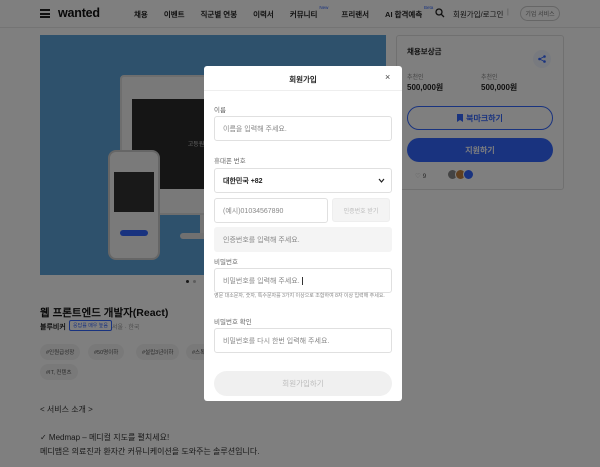 The height and width of the screenshot is (467, 600). I want to click on request-verification-button: 인증번호 받기, so click(361, 210).